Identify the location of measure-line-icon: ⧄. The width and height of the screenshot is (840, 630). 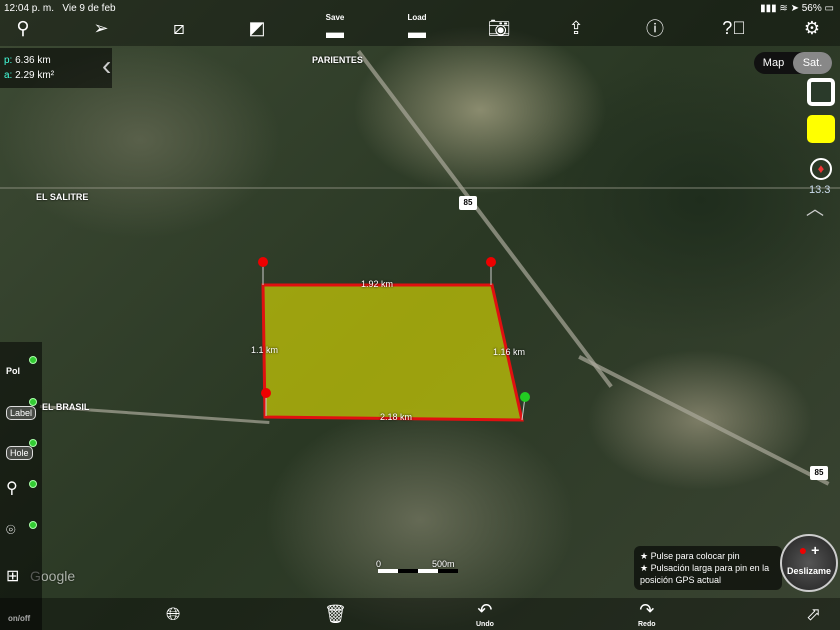
(179, 28).